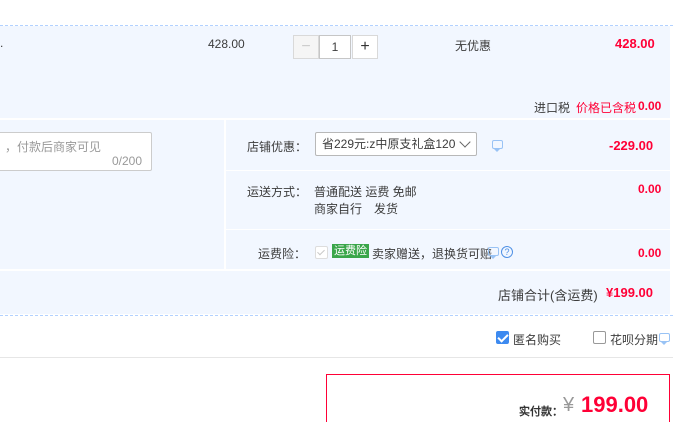  I want to click on currency-symbol: ¥, so click(569, 405).